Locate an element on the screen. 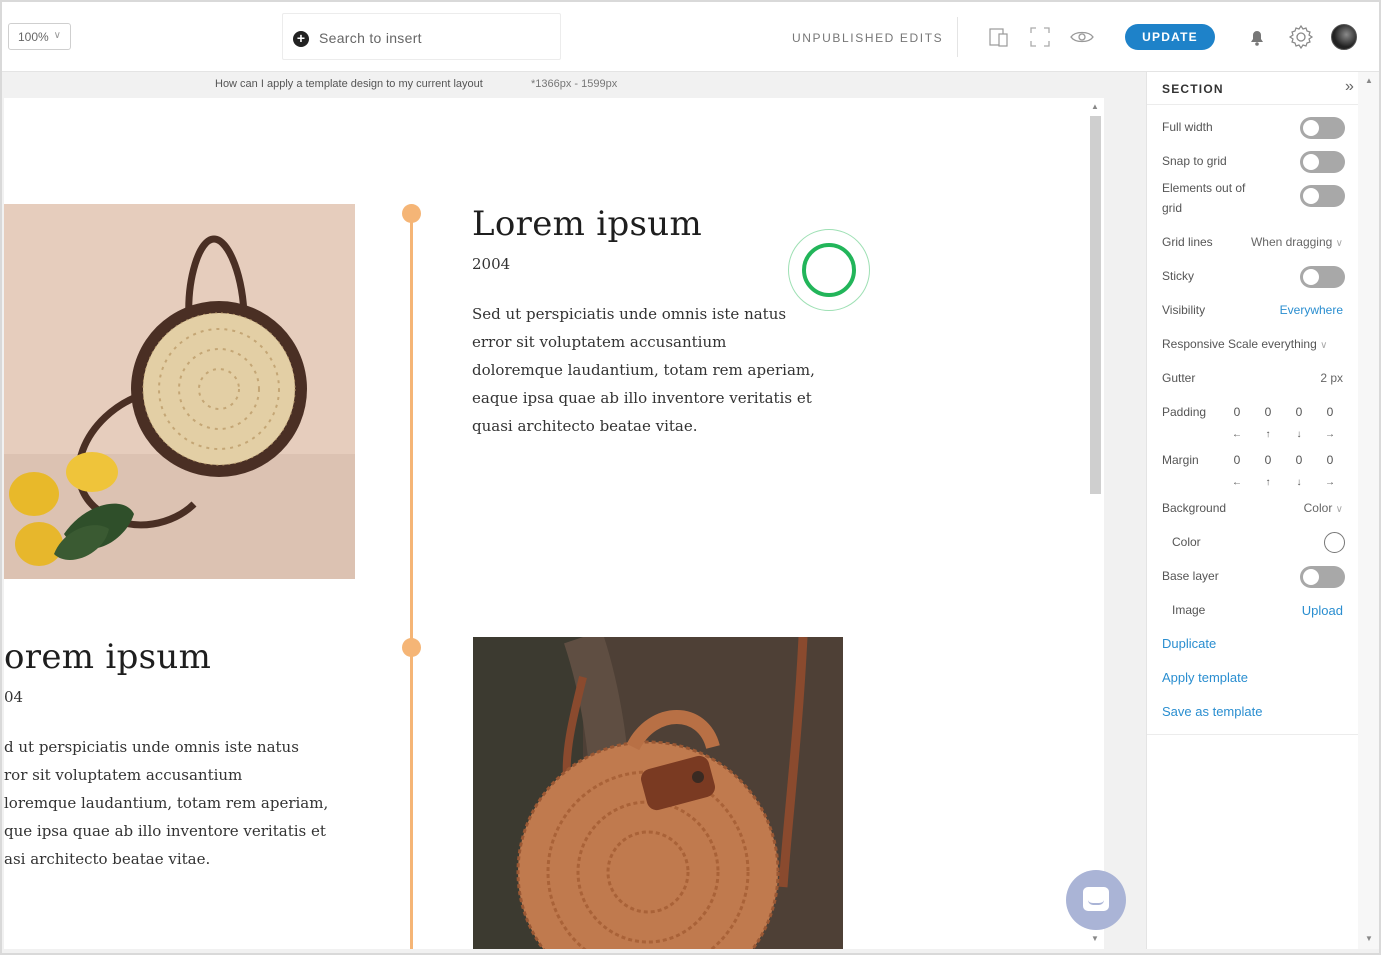 The height and width of the screenshot is (955, 1381). sticky-toggle is located at coordinates (1322, 277).